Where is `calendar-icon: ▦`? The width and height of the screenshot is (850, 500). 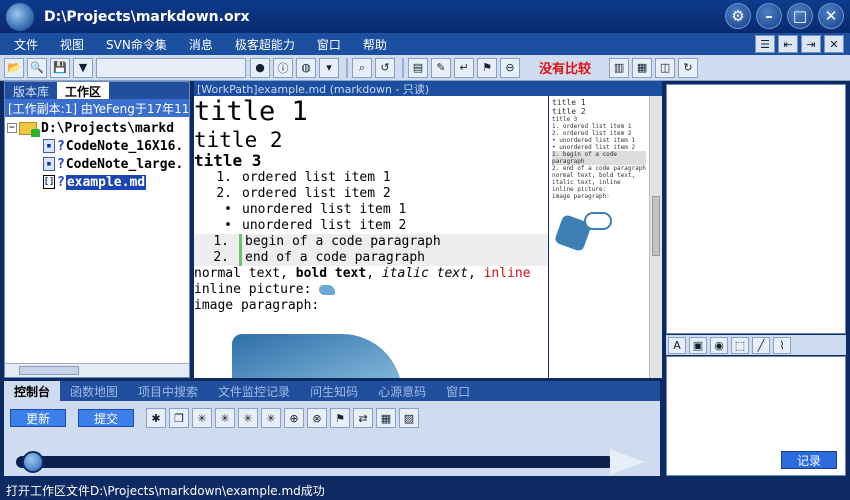 calendar-icon: ▦ is located at coordinates (386, 418).